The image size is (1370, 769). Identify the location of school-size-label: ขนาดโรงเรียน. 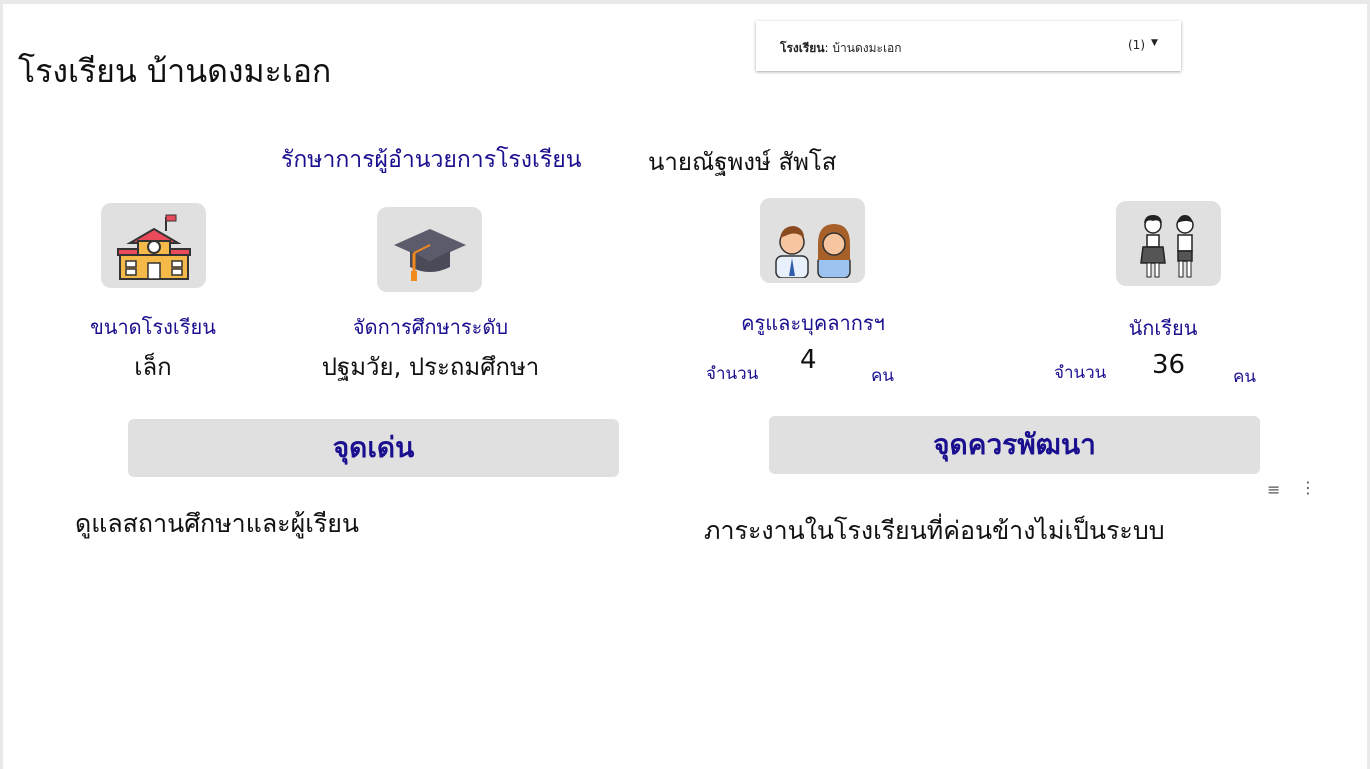
(153, 327).